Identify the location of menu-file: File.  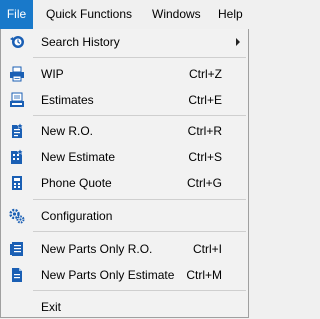
(16, 14).